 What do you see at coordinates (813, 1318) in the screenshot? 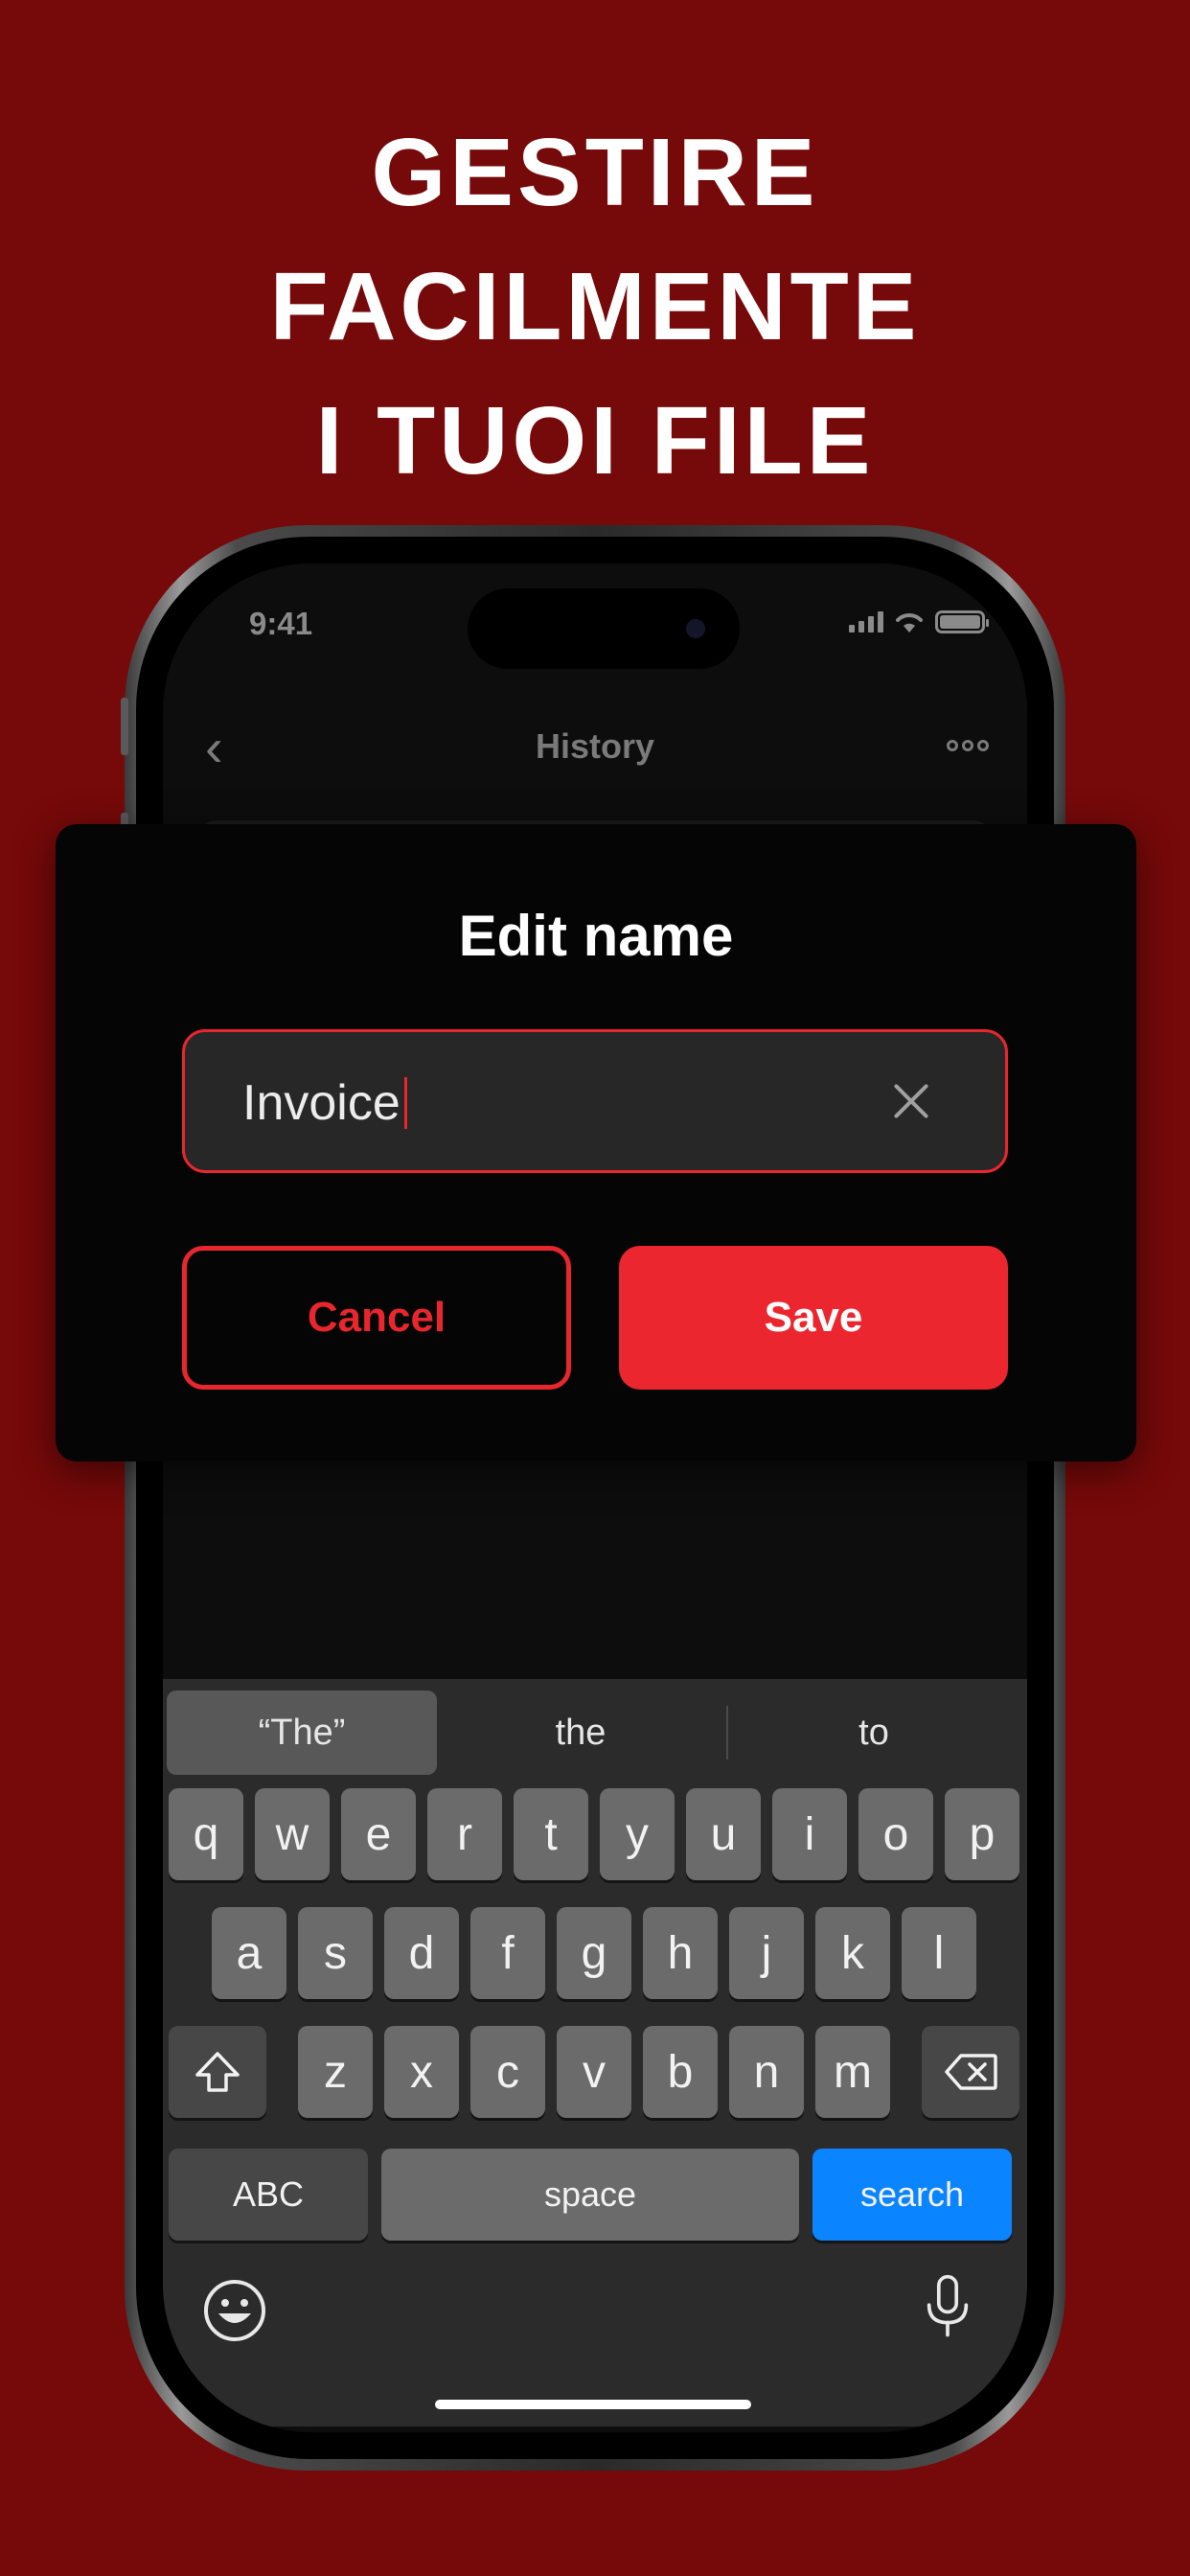
I see `save-button: Save` at bounding box center [813, 1318].